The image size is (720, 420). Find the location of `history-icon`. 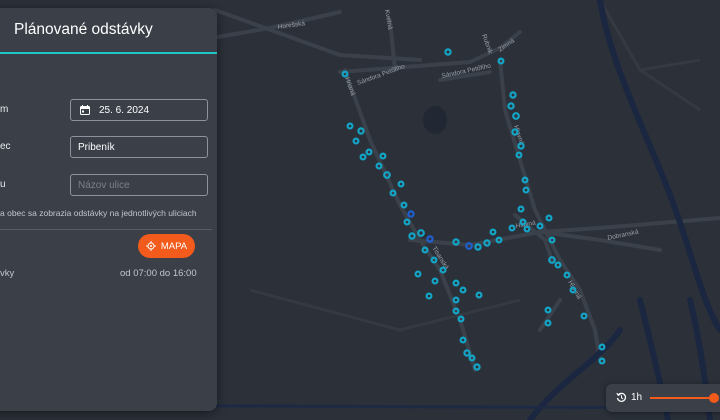

history-icon is located at coordinates (621, 397).